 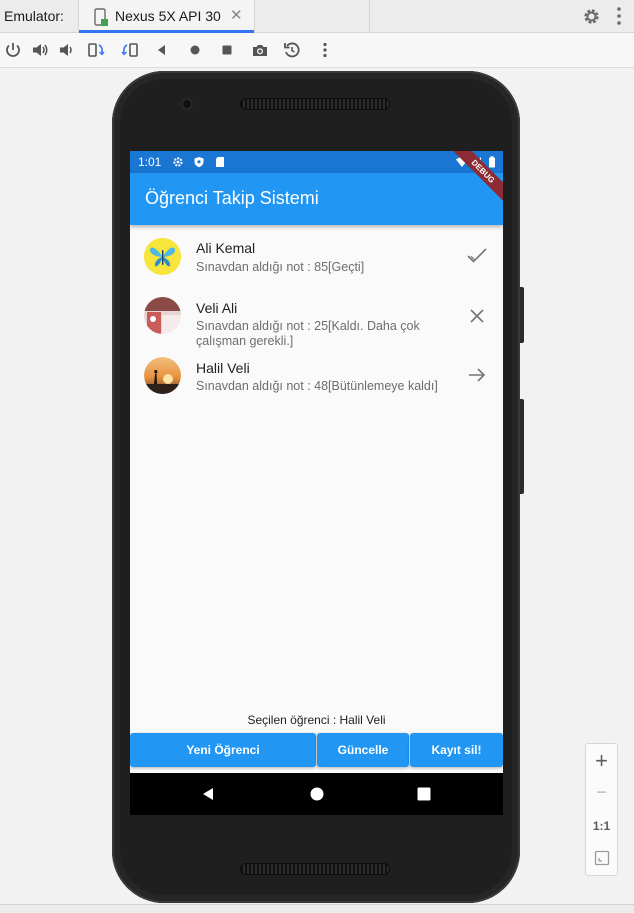 I want to click on student-name: Ali Kemal, so click(x=226, y=248).